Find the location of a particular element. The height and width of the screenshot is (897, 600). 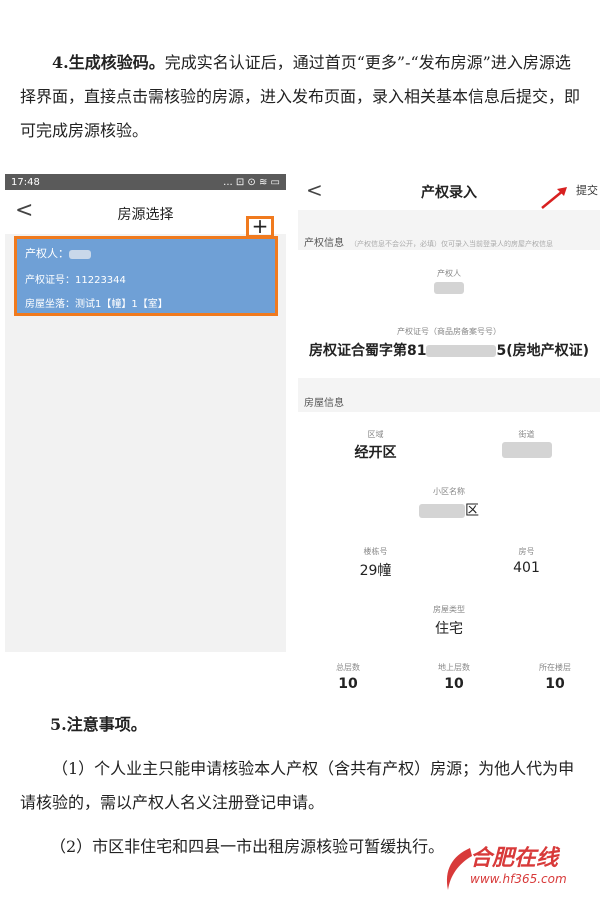

page-title: 房源选择 is located at coordinates (145, 215).